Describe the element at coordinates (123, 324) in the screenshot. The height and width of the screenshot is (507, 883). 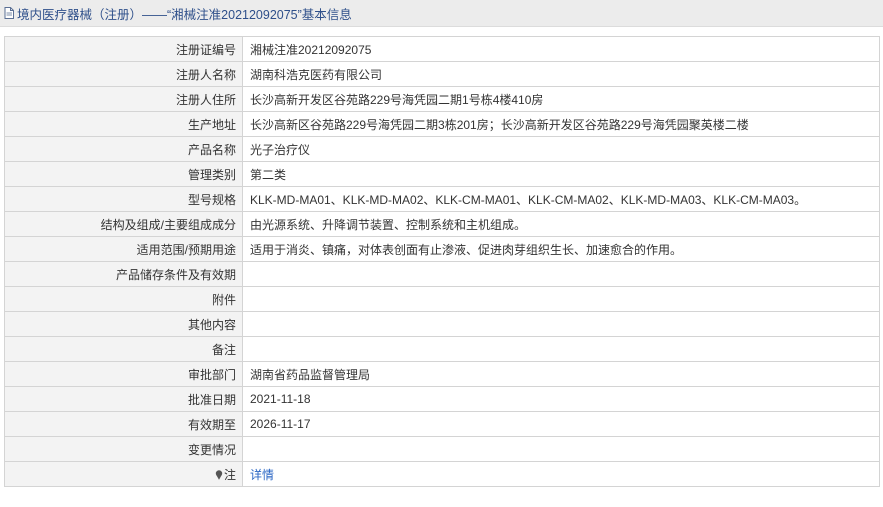
I see `field-label: 其他内容` at that location.